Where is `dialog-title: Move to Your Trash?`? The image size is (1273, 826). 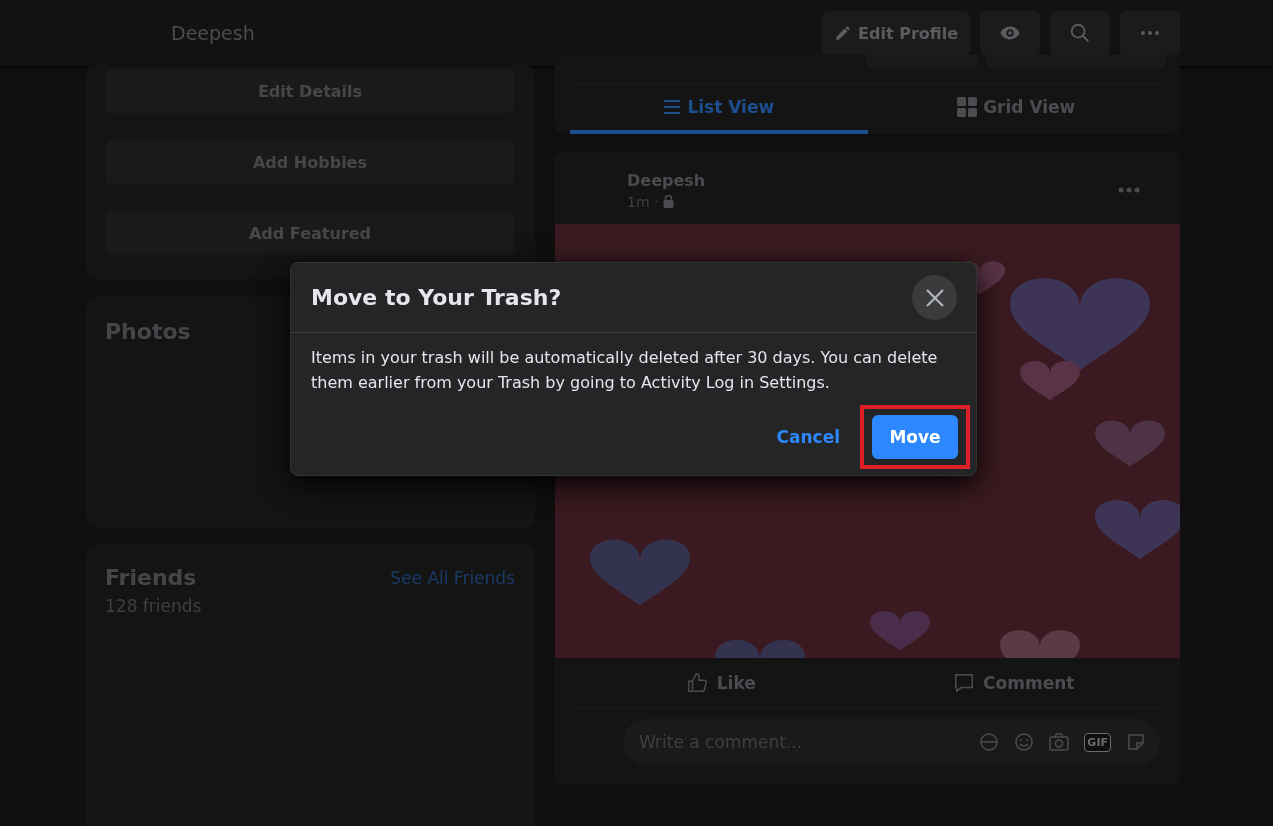 dialog-title: Move to Your Trash? is located at coordinates (436, 297).